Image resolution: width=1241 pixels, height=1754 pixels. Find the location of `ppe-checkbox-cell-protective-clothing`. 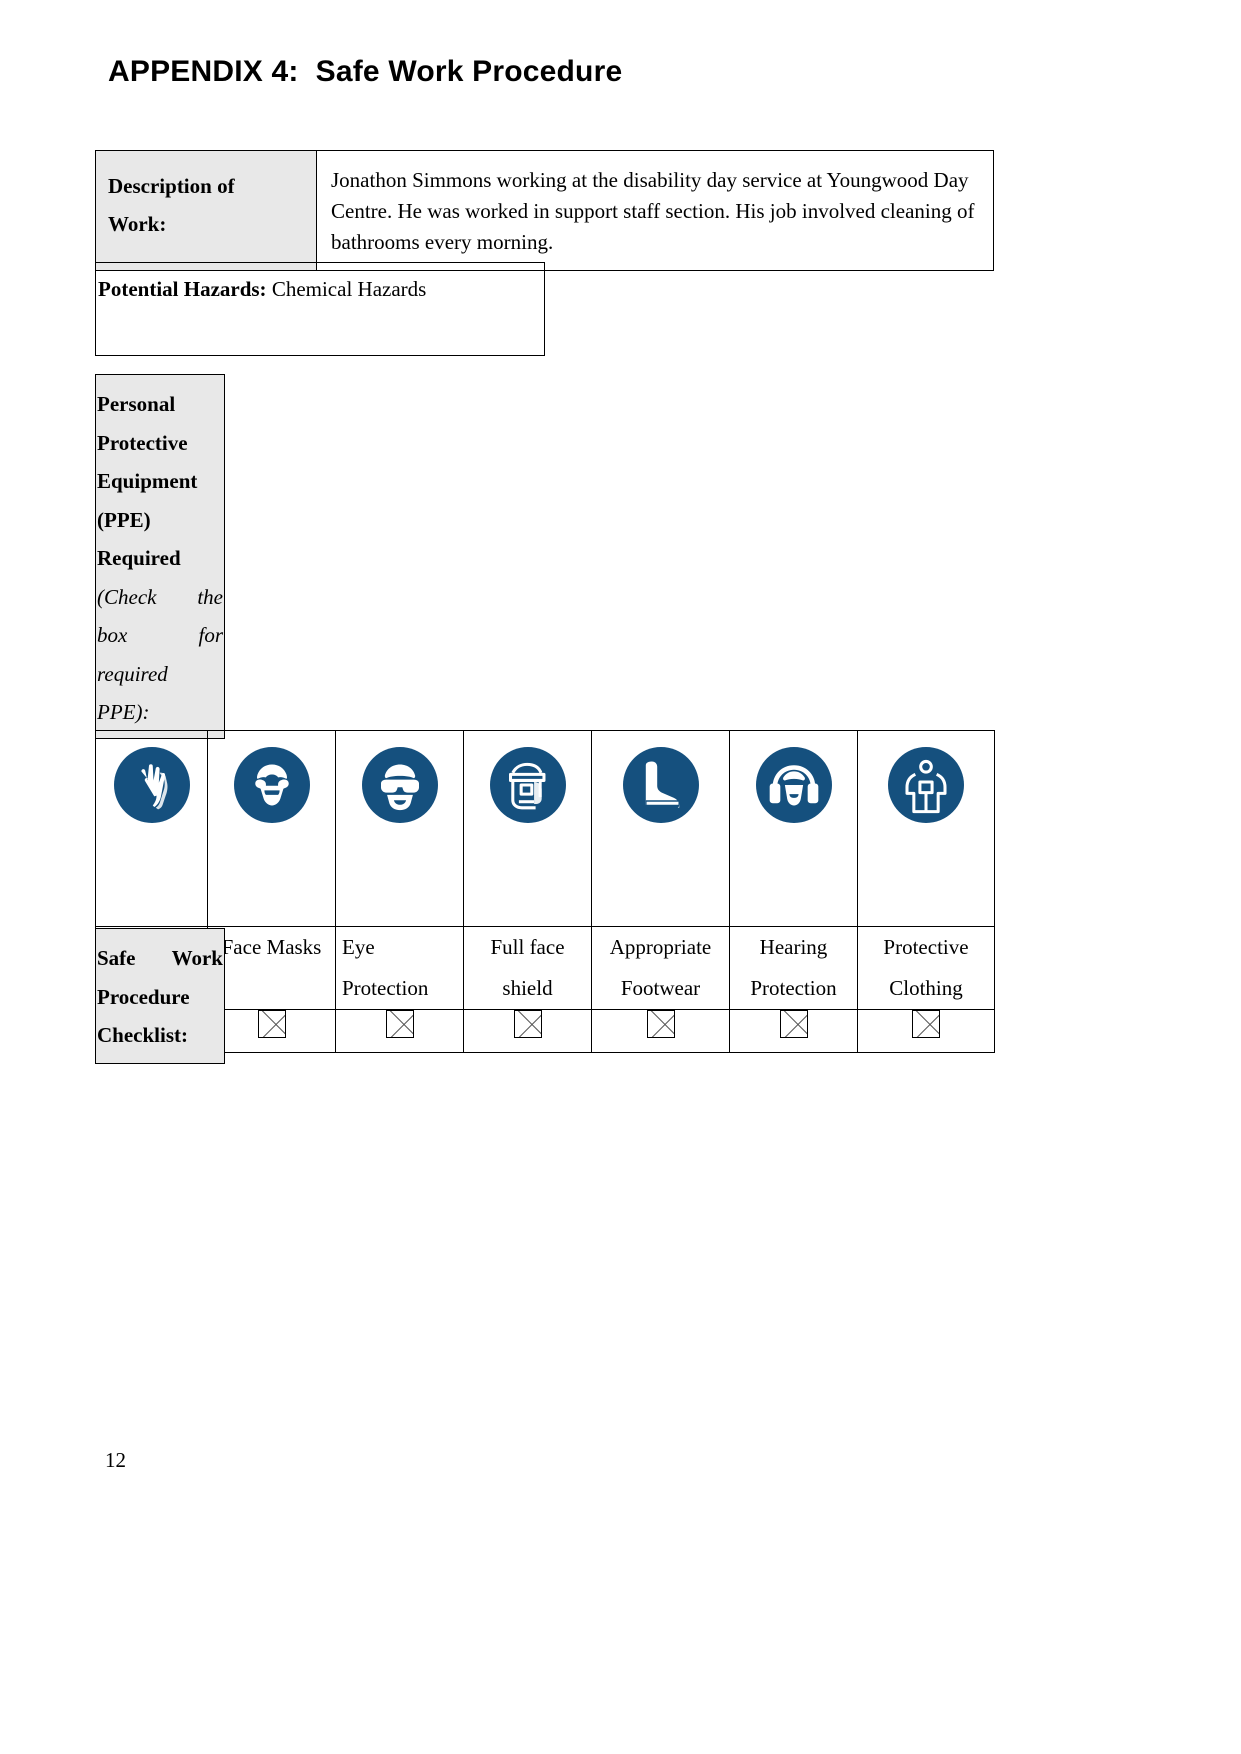

ppe-checkbox-cell-protective-clothing is located at coordinates (926, 1031).